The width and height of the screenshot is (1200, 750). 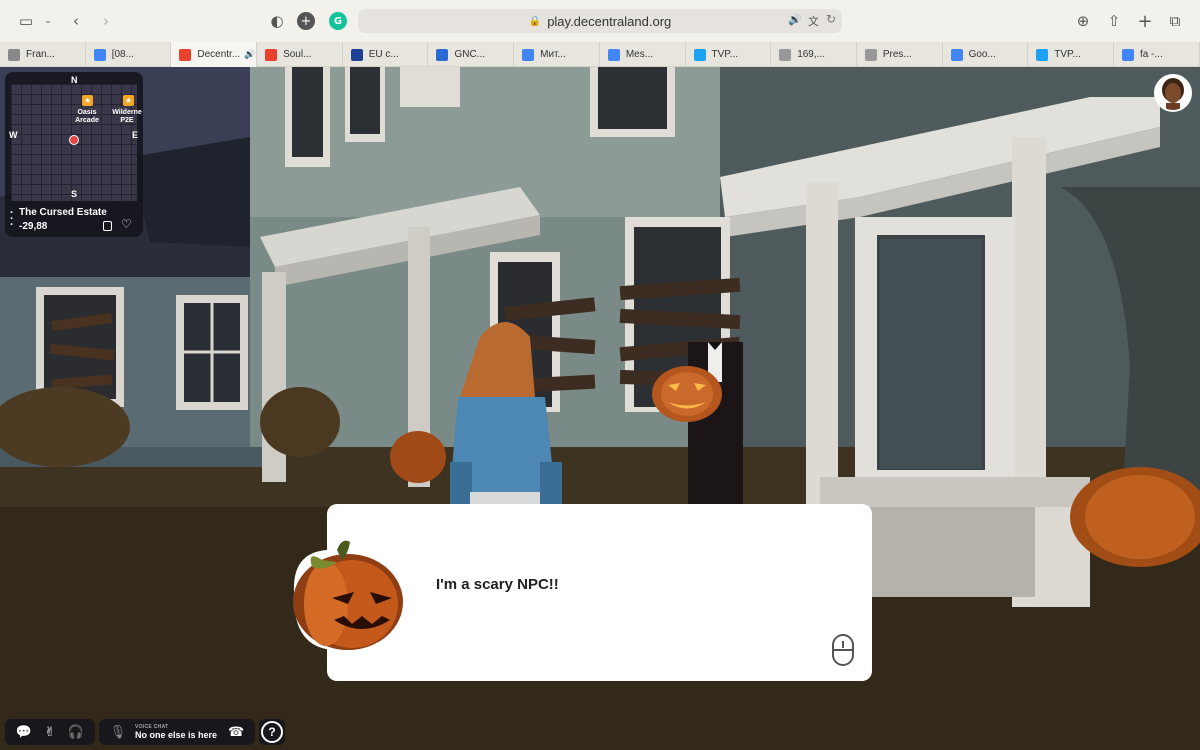 What do you see at coordinates (1145, 21) in the screenshot?
I see `new-tab-icon: +` at bounding box center [1145, 21].